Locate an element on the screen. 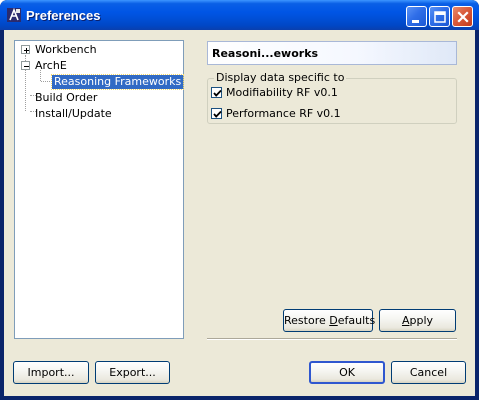 The width and height of the screenshot is (479, 400). group-label: Display data specific to is located at coordinates (280, 77).